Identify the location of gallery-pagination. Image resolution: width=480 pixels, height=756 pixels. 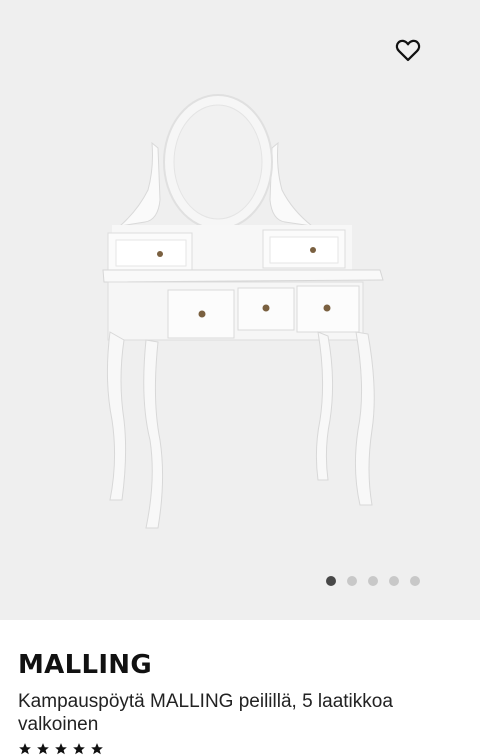
(373, 581).